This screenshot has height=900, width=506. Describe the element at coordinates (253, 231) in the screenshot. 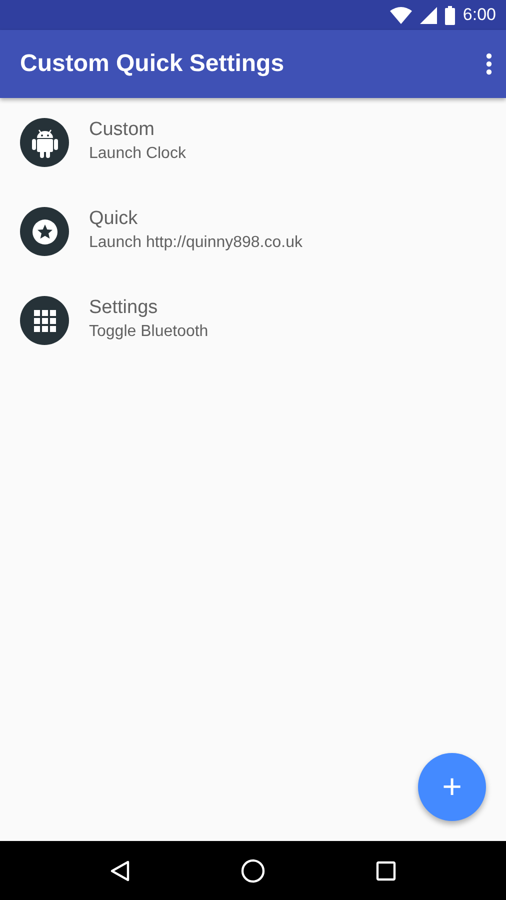

I see `list-item: Quick Launch http://quinny898.co.uk` at that location.